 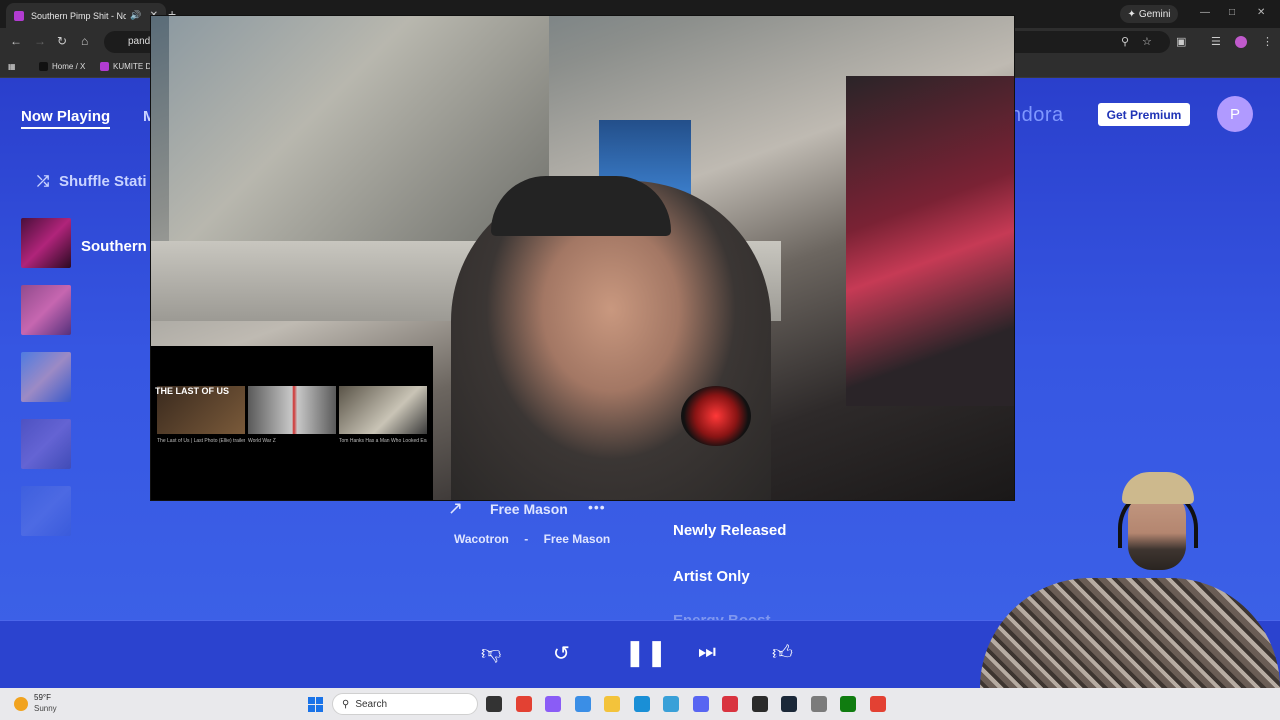 What do you see at coordinates (481, 539) in the screenshot?
I see `song-artist: Wacotron` at bounding box center [481, 539].